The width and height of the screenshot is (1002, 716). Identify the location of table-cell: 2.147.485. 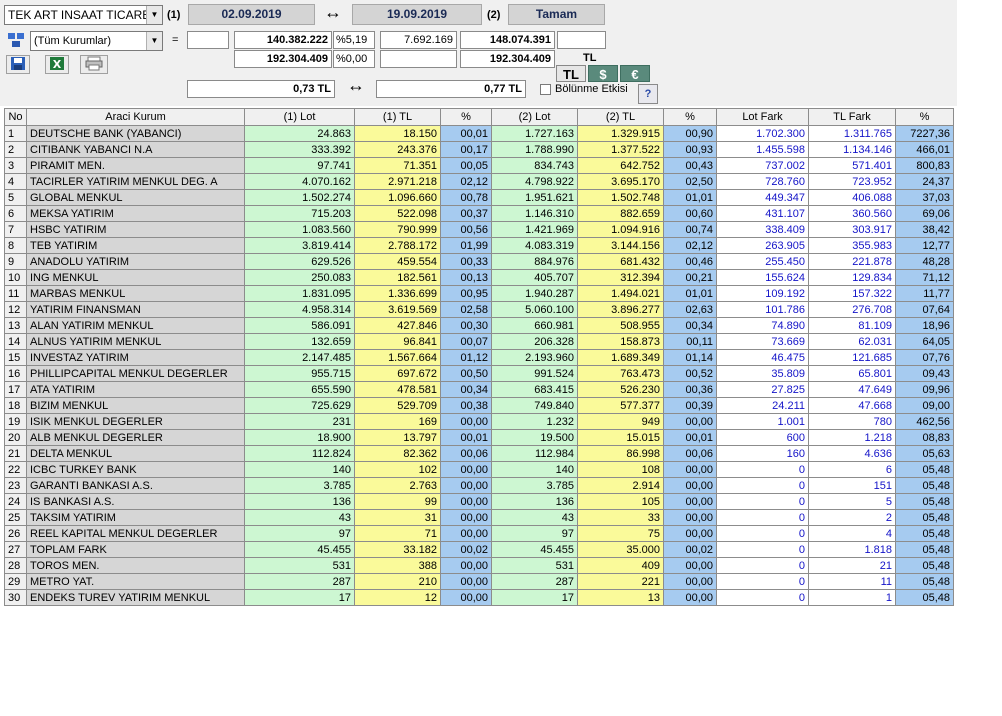
(299, 357).